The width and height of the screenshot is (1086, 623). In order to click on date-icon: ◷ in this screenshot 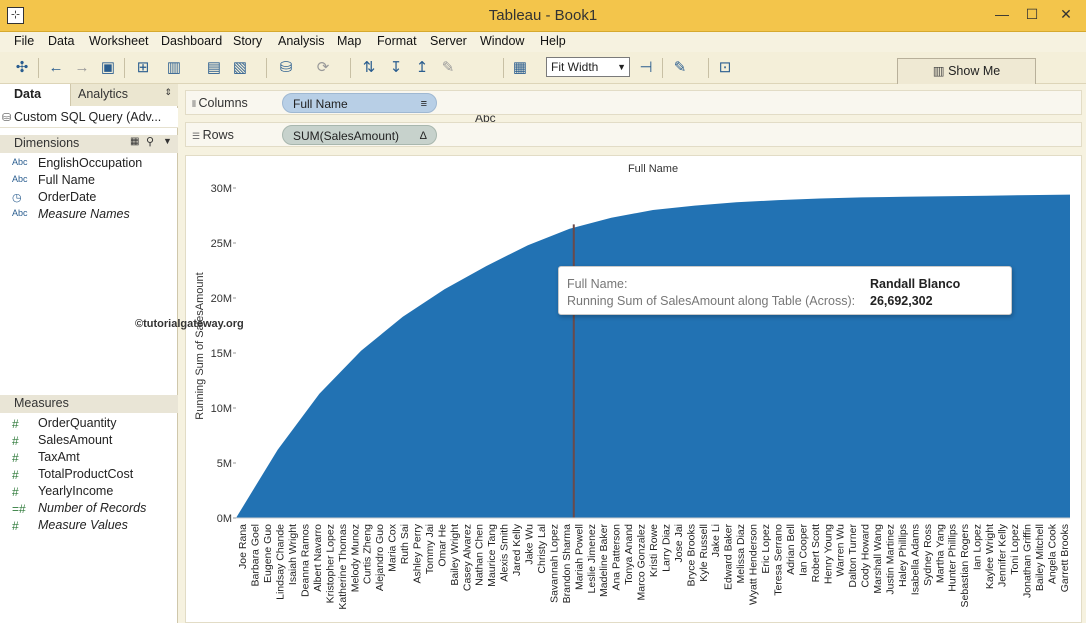, I will do `click(17, 198)`.